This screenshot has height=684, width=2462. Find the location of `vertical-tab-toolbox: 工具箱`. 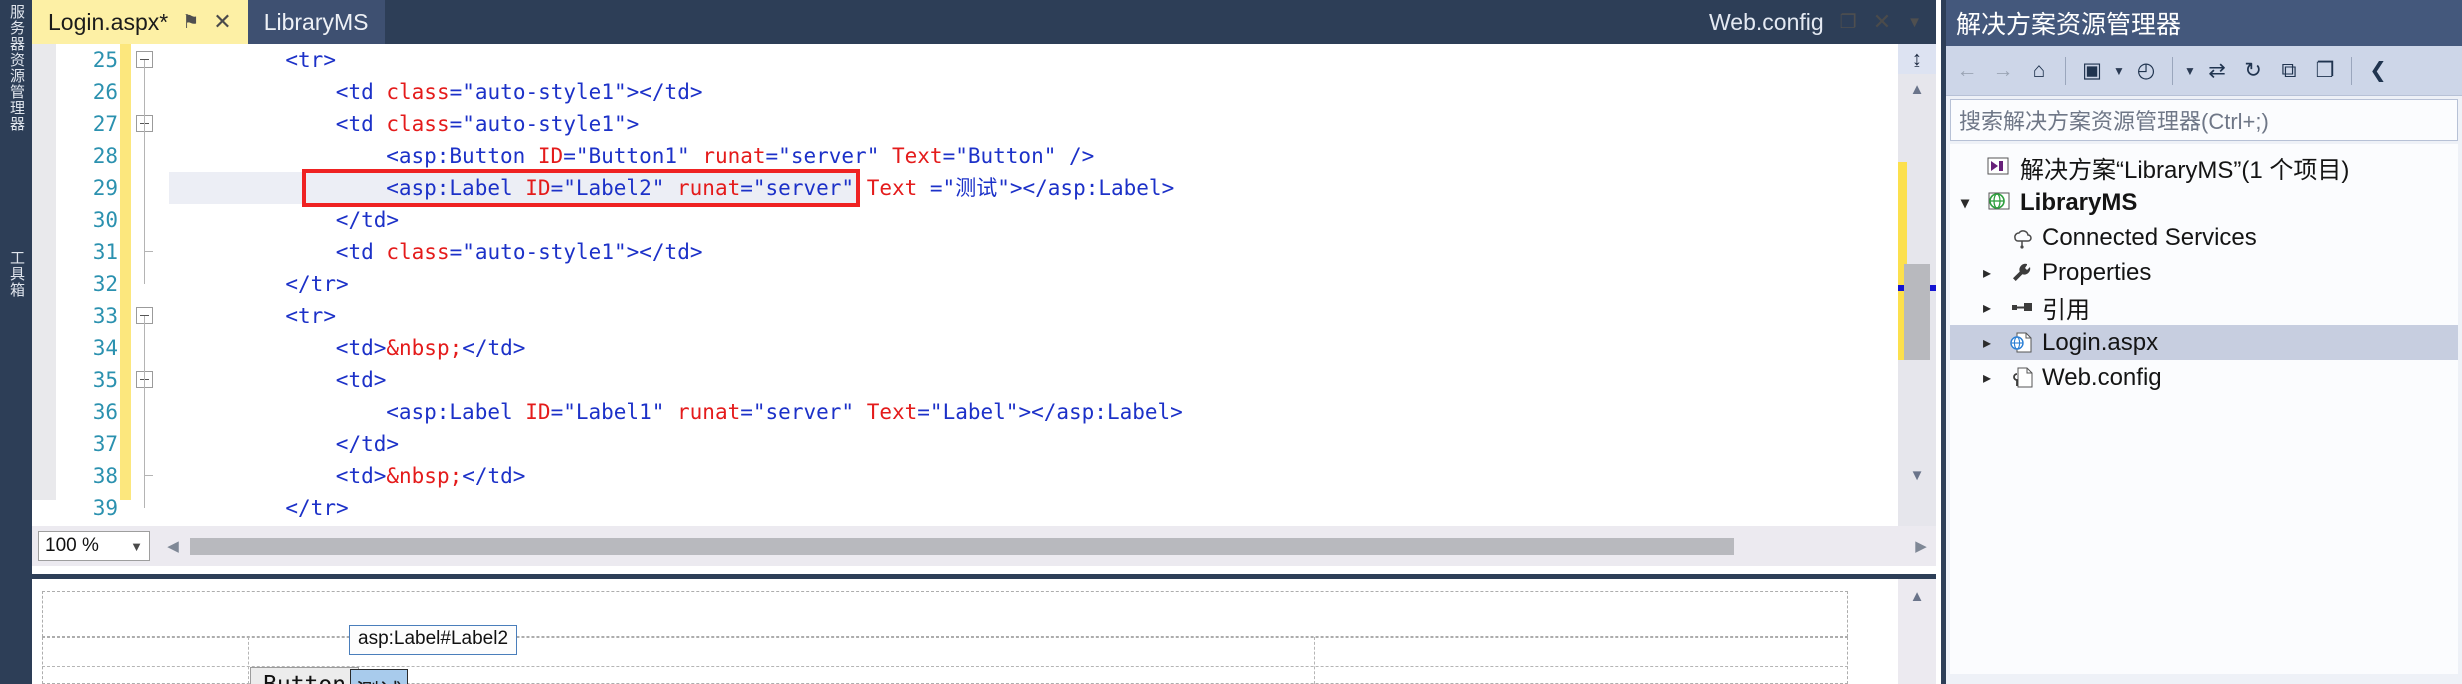

vertical-tab-toolbox: 工具箱 is located at coordinates (16, 305).